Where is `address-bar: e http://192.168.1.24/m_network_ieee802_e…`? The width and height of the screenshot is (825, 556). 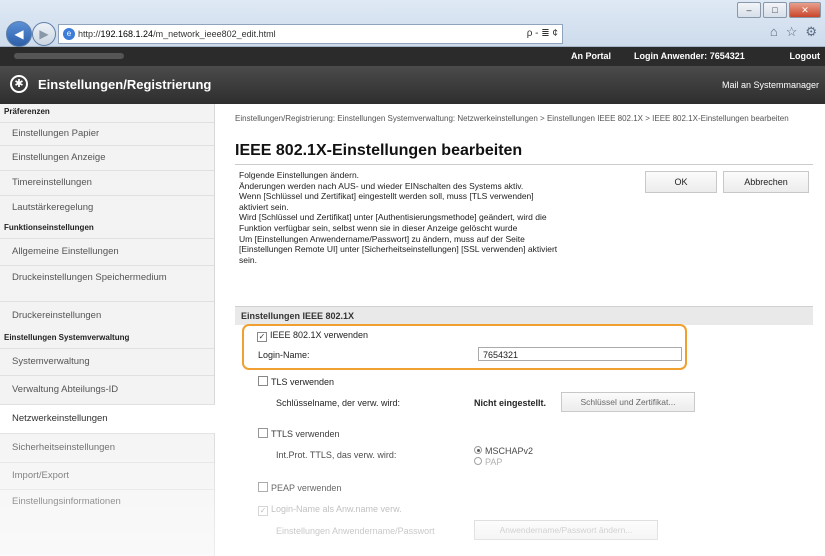
address-bar: e http://192.168.1.24/m_network_ieee802_e… is located at coordinates (310, 34).